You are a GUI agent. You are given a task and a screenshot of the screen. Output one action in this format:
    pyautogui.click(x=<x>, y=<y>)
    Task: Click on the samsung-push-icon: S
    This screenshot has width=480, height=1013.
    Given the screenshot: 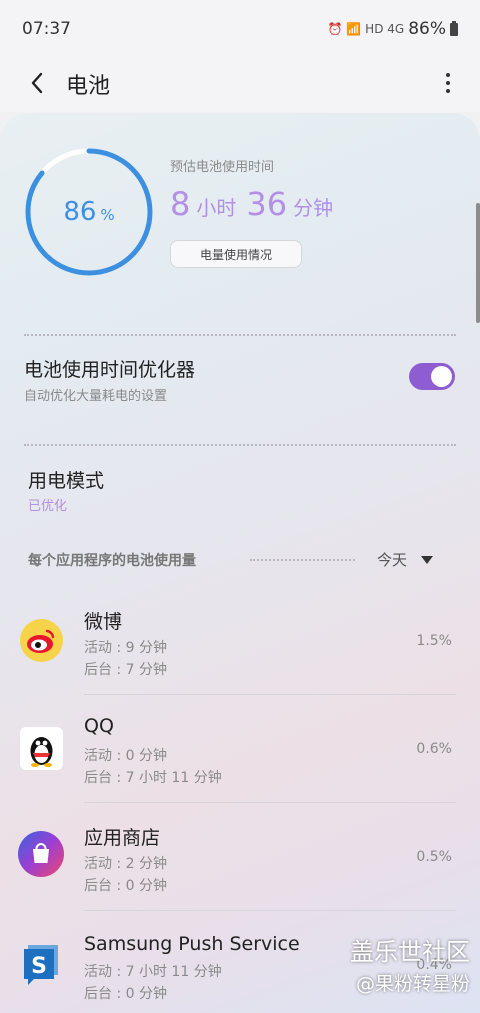 What is the action you would take?
    pyautogui.click(x=41, y=964)
    